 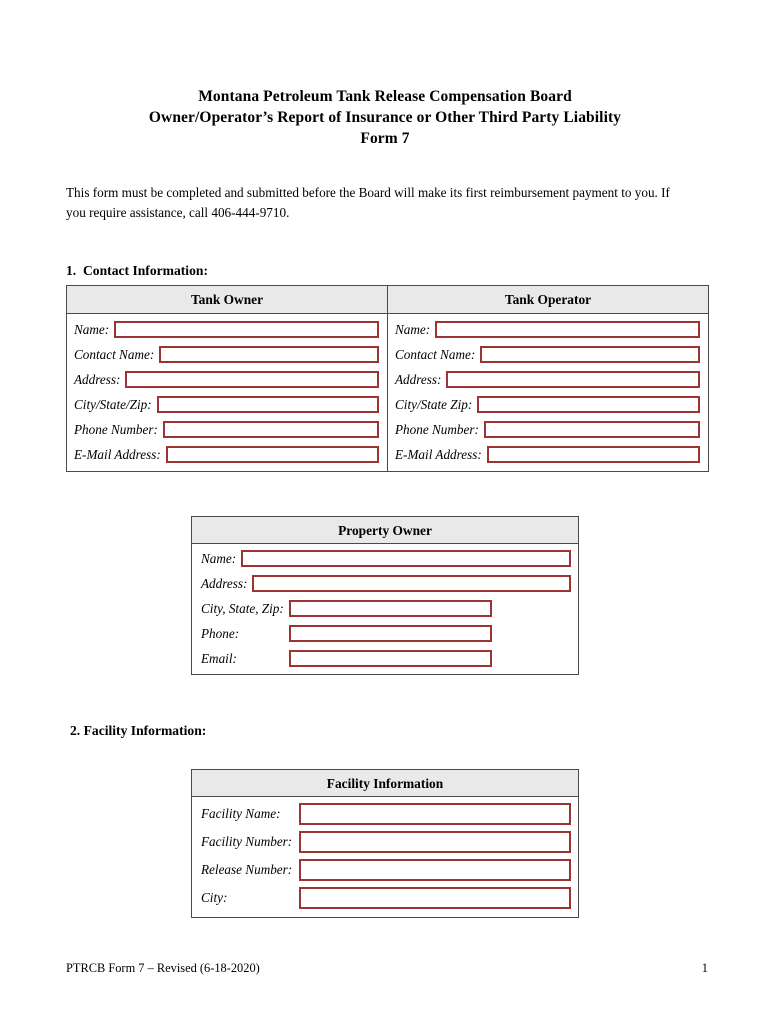 I want to click on label-facility-name: Facility Name:, so click(x=241, y=813).